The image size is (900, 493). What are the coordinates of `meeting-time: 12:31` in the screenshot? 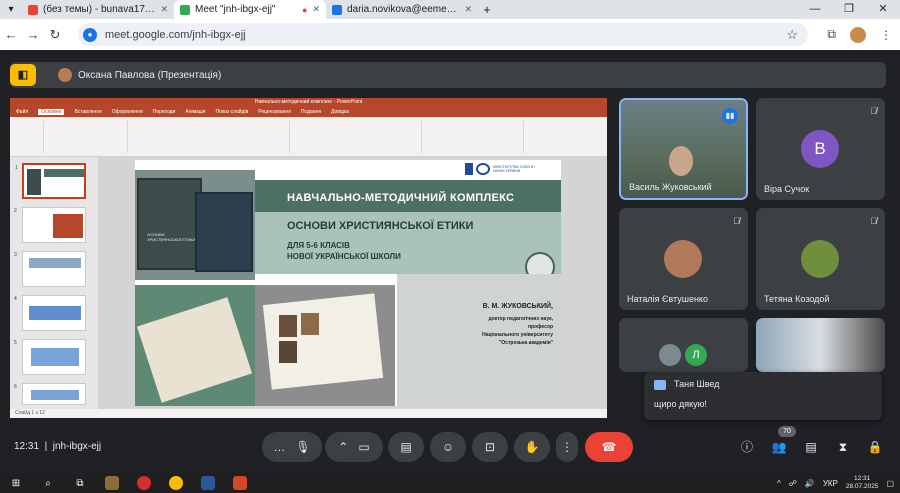 It's located at (27, 446).